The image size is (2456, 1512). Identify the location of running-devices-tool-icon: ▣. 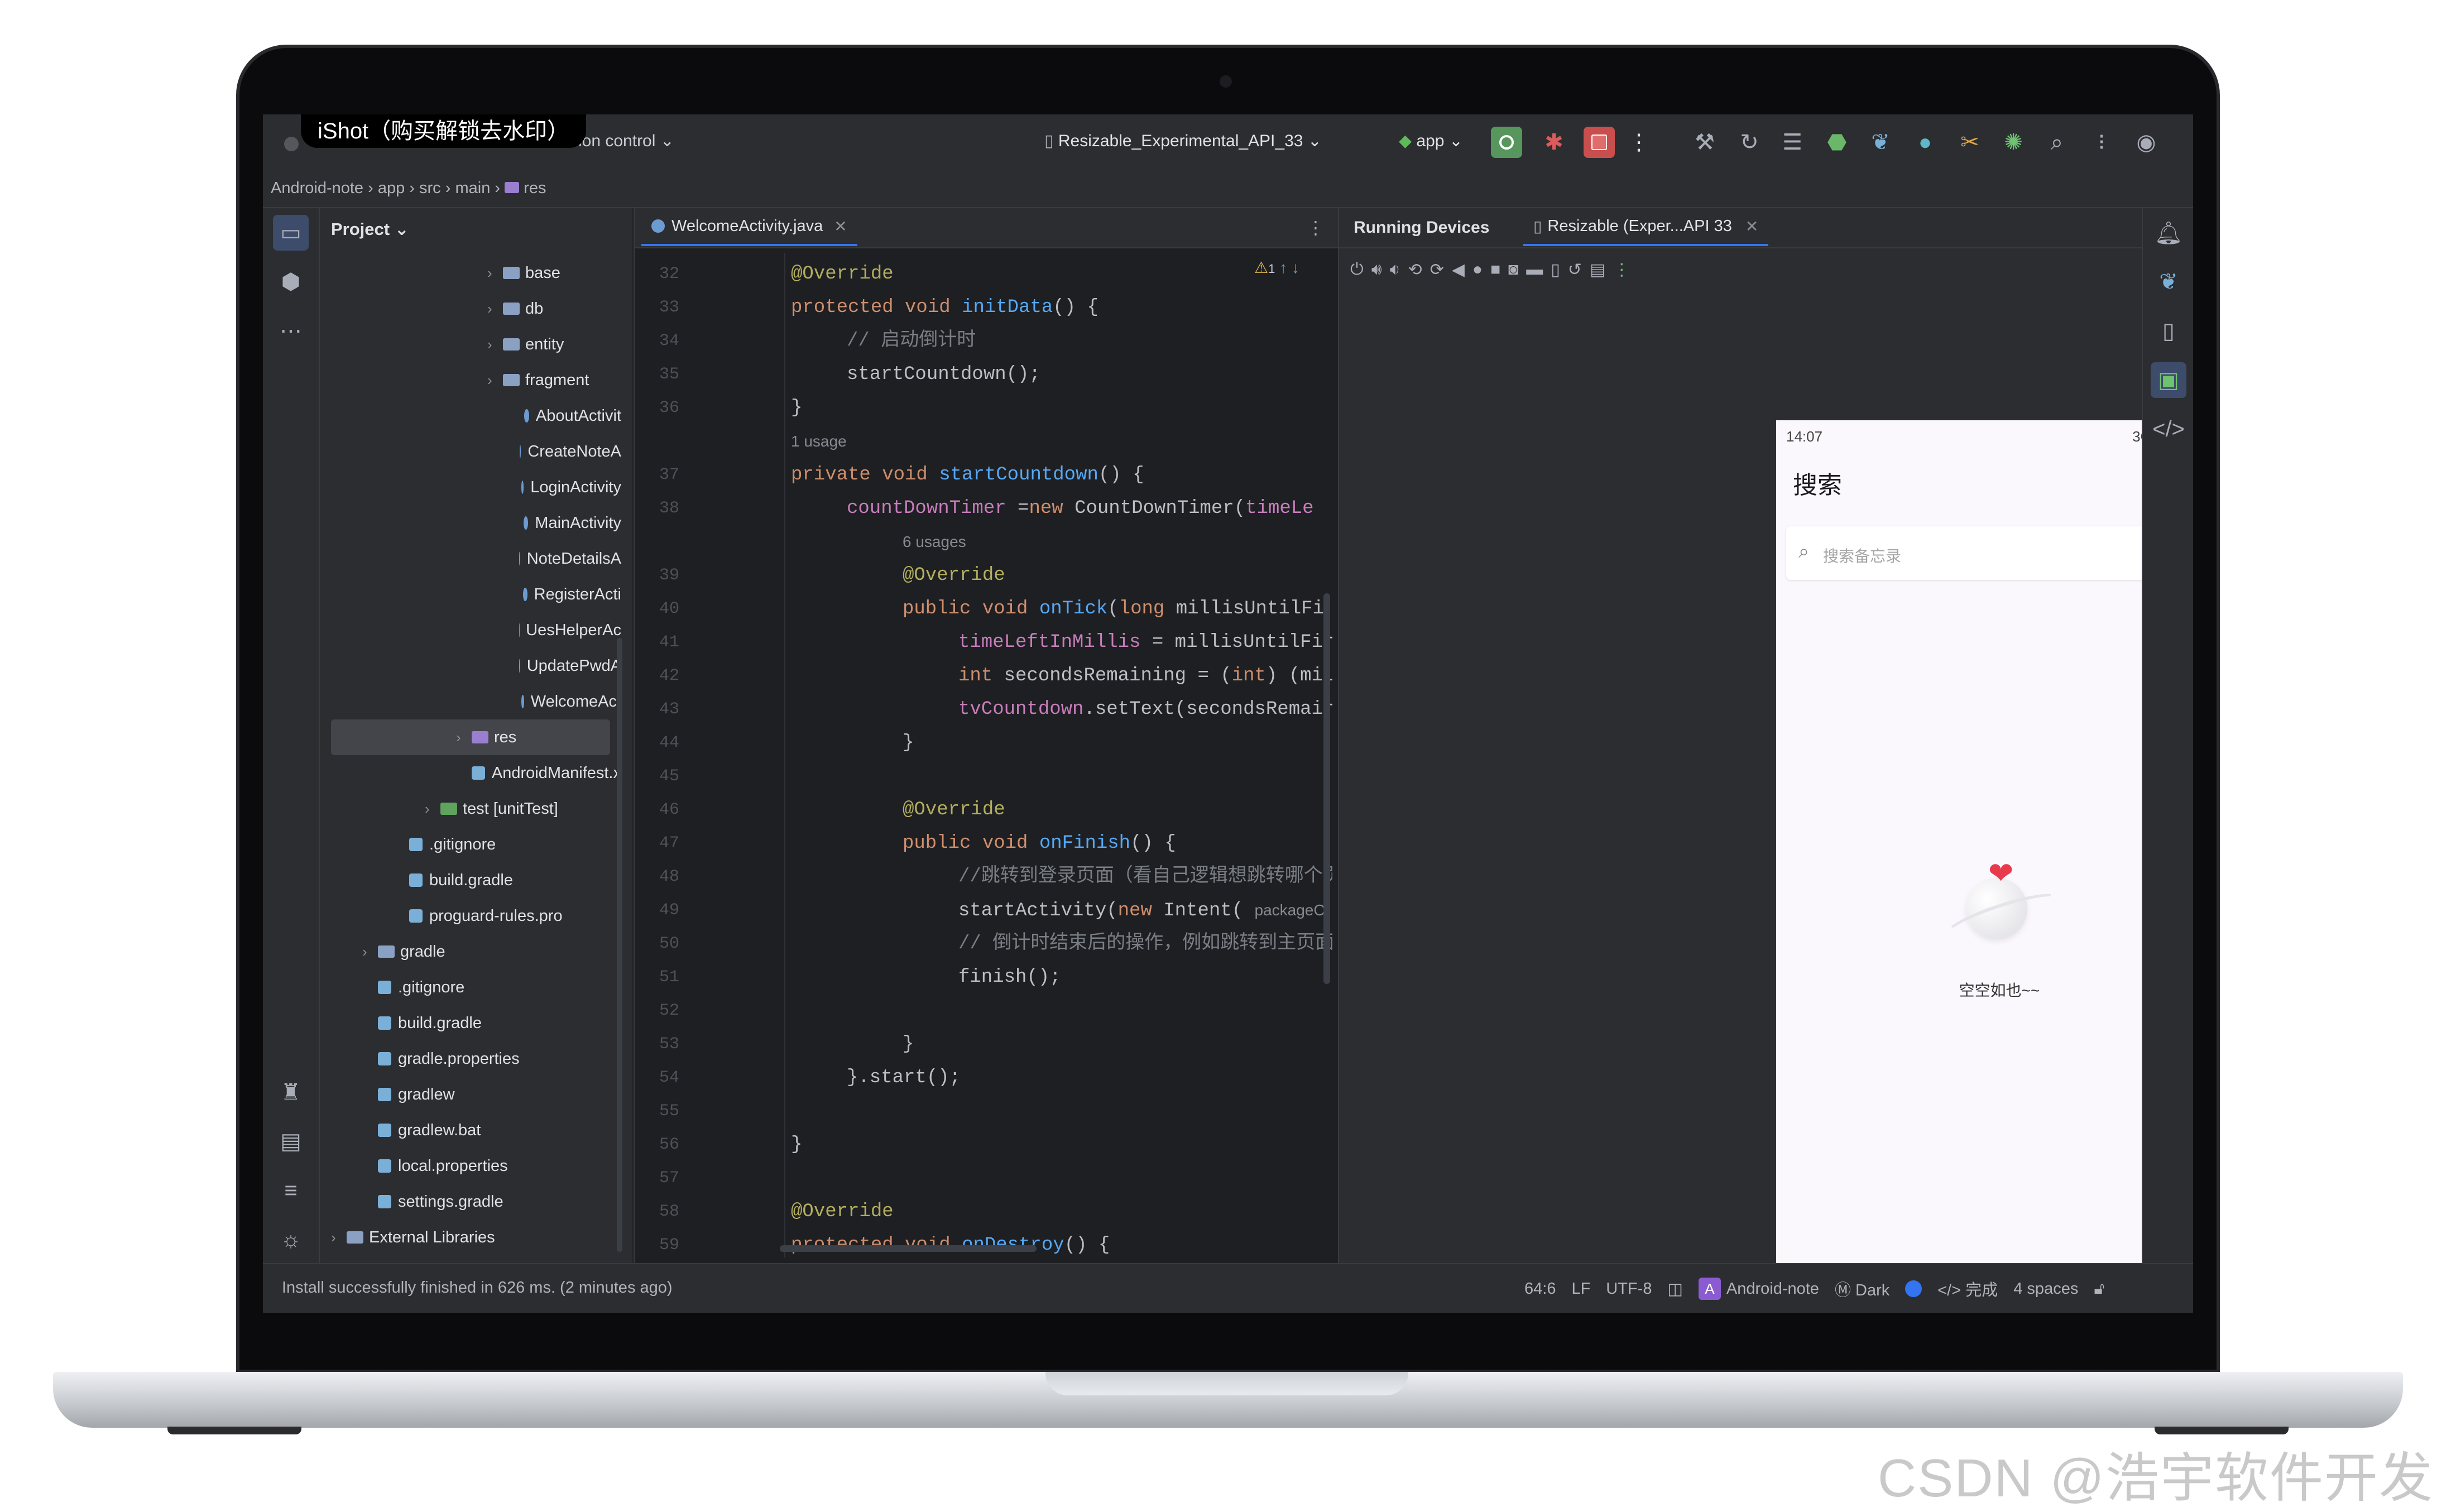
(2168, 380).